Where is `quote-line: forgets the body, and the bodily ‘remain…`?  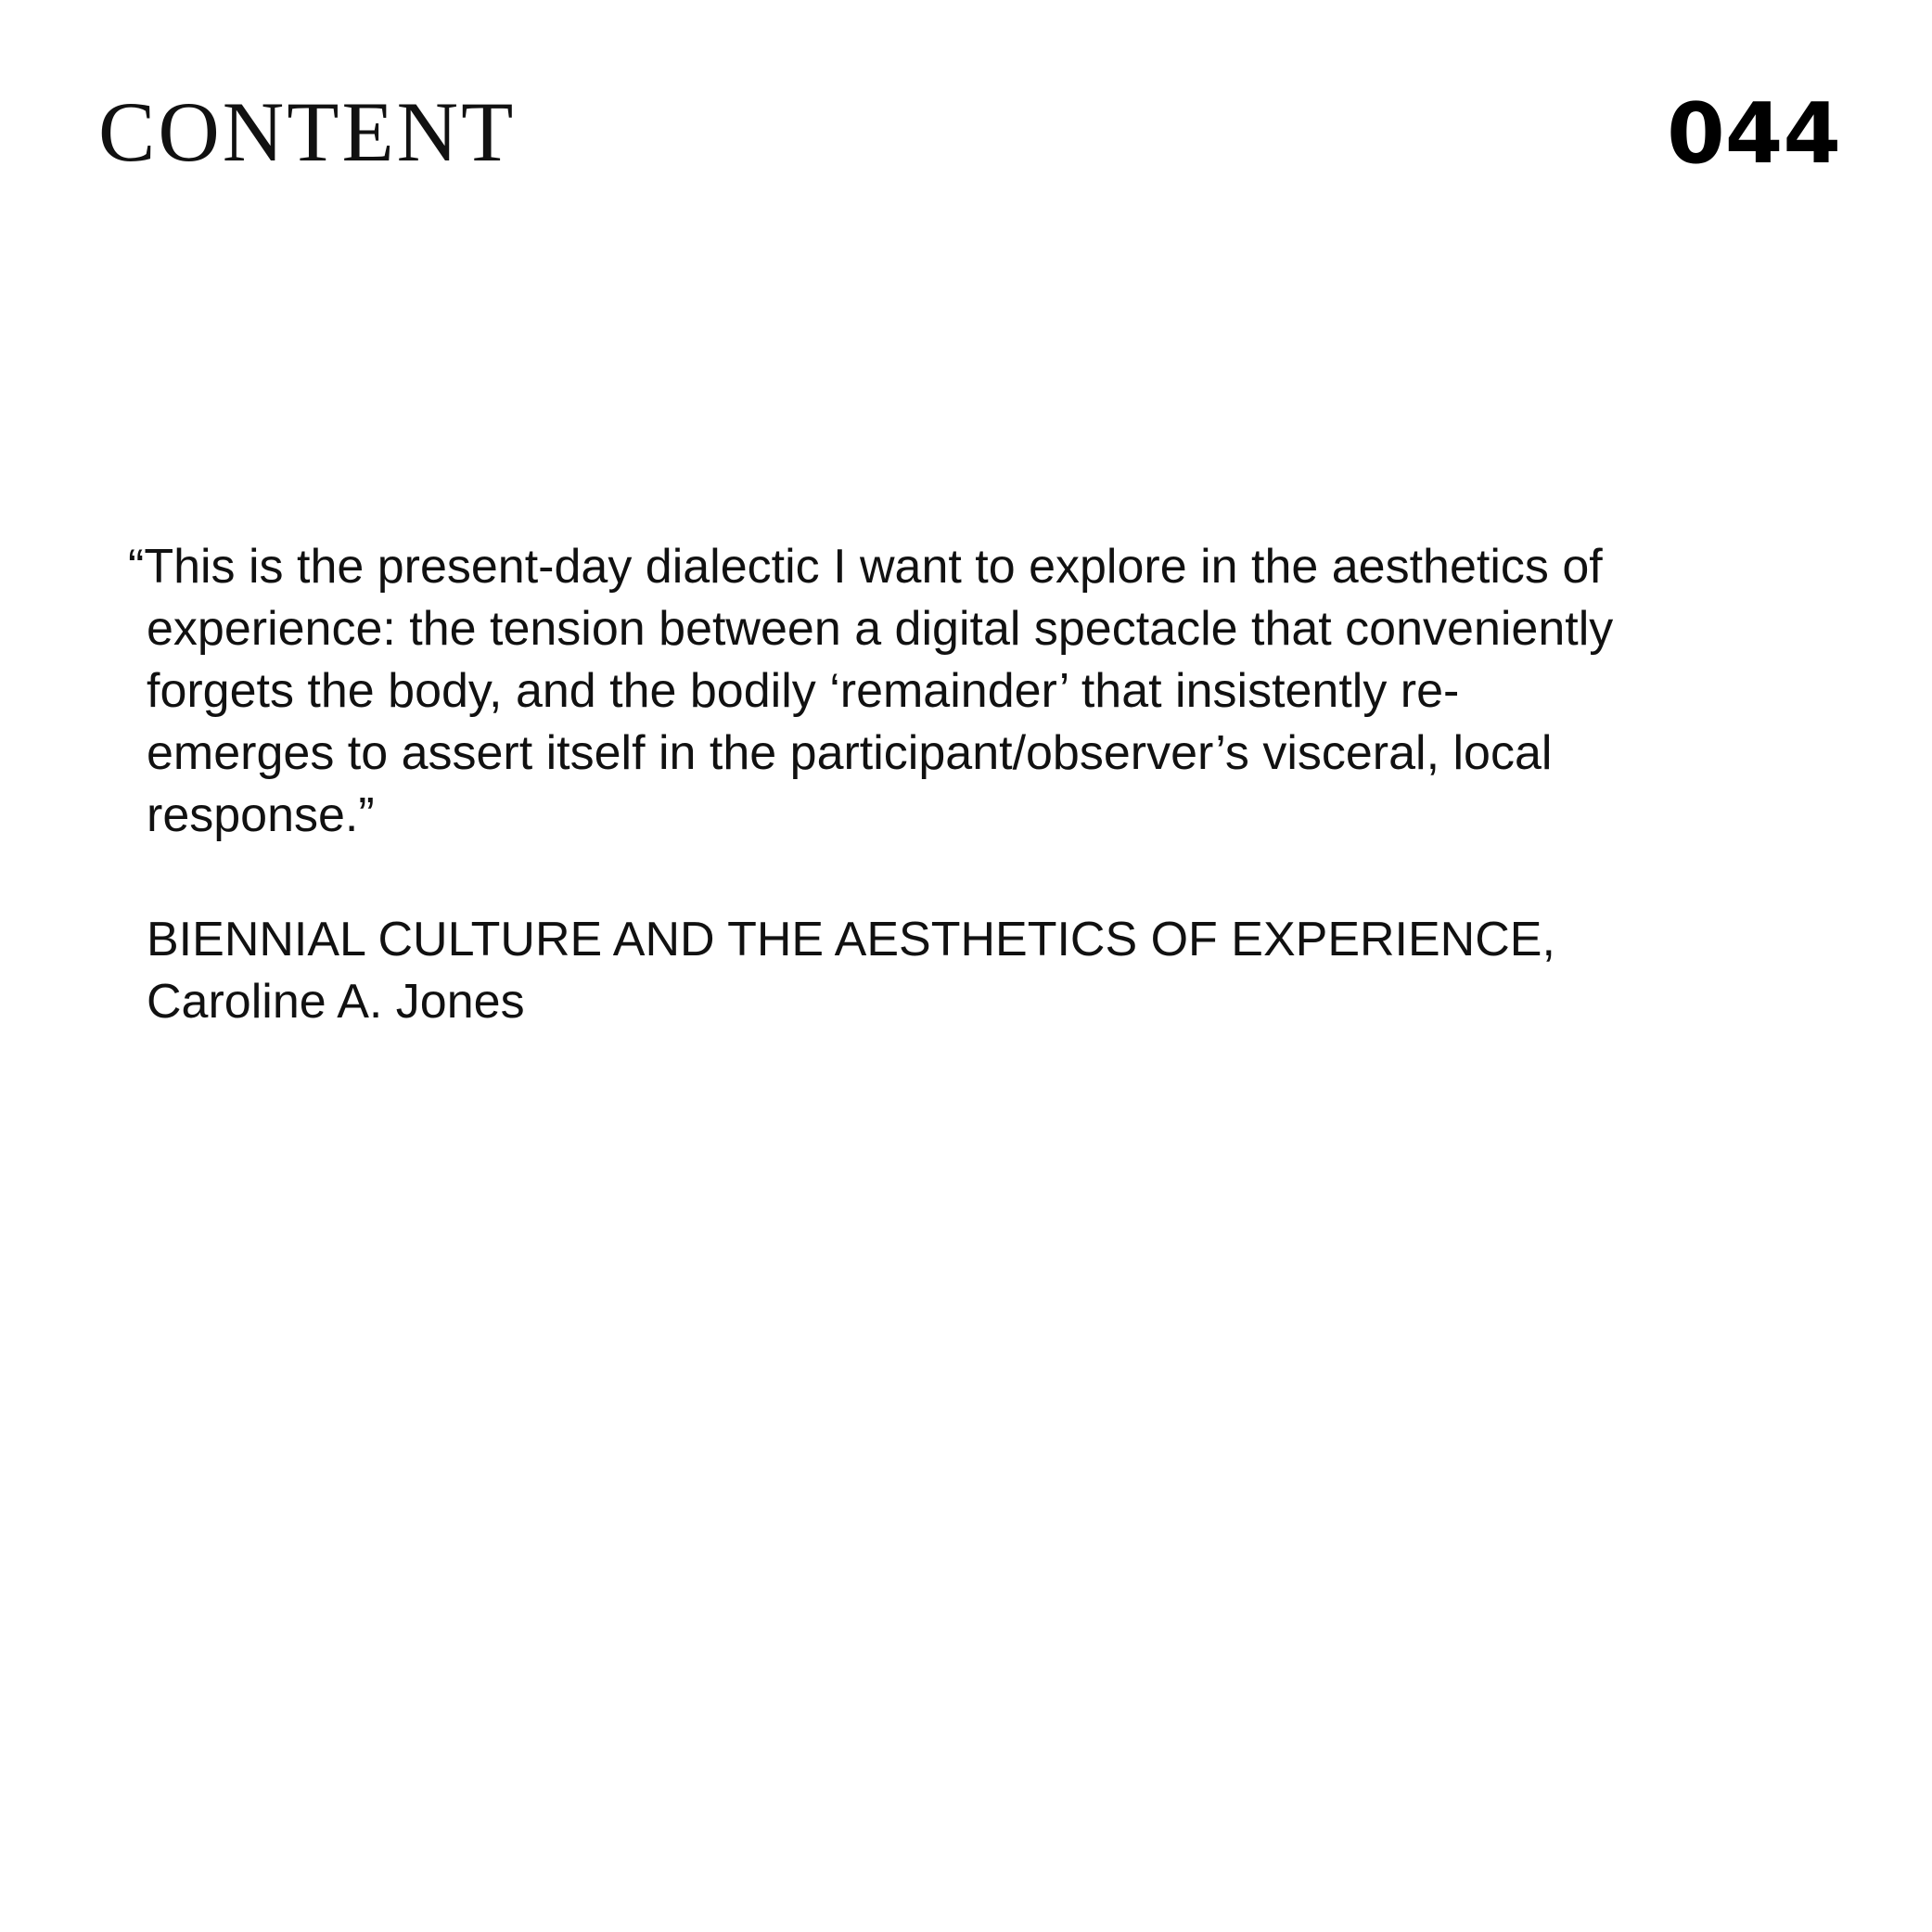 quote-line: forgets the body, and the bodily ‘remain… is located at coordinates (803, 691).